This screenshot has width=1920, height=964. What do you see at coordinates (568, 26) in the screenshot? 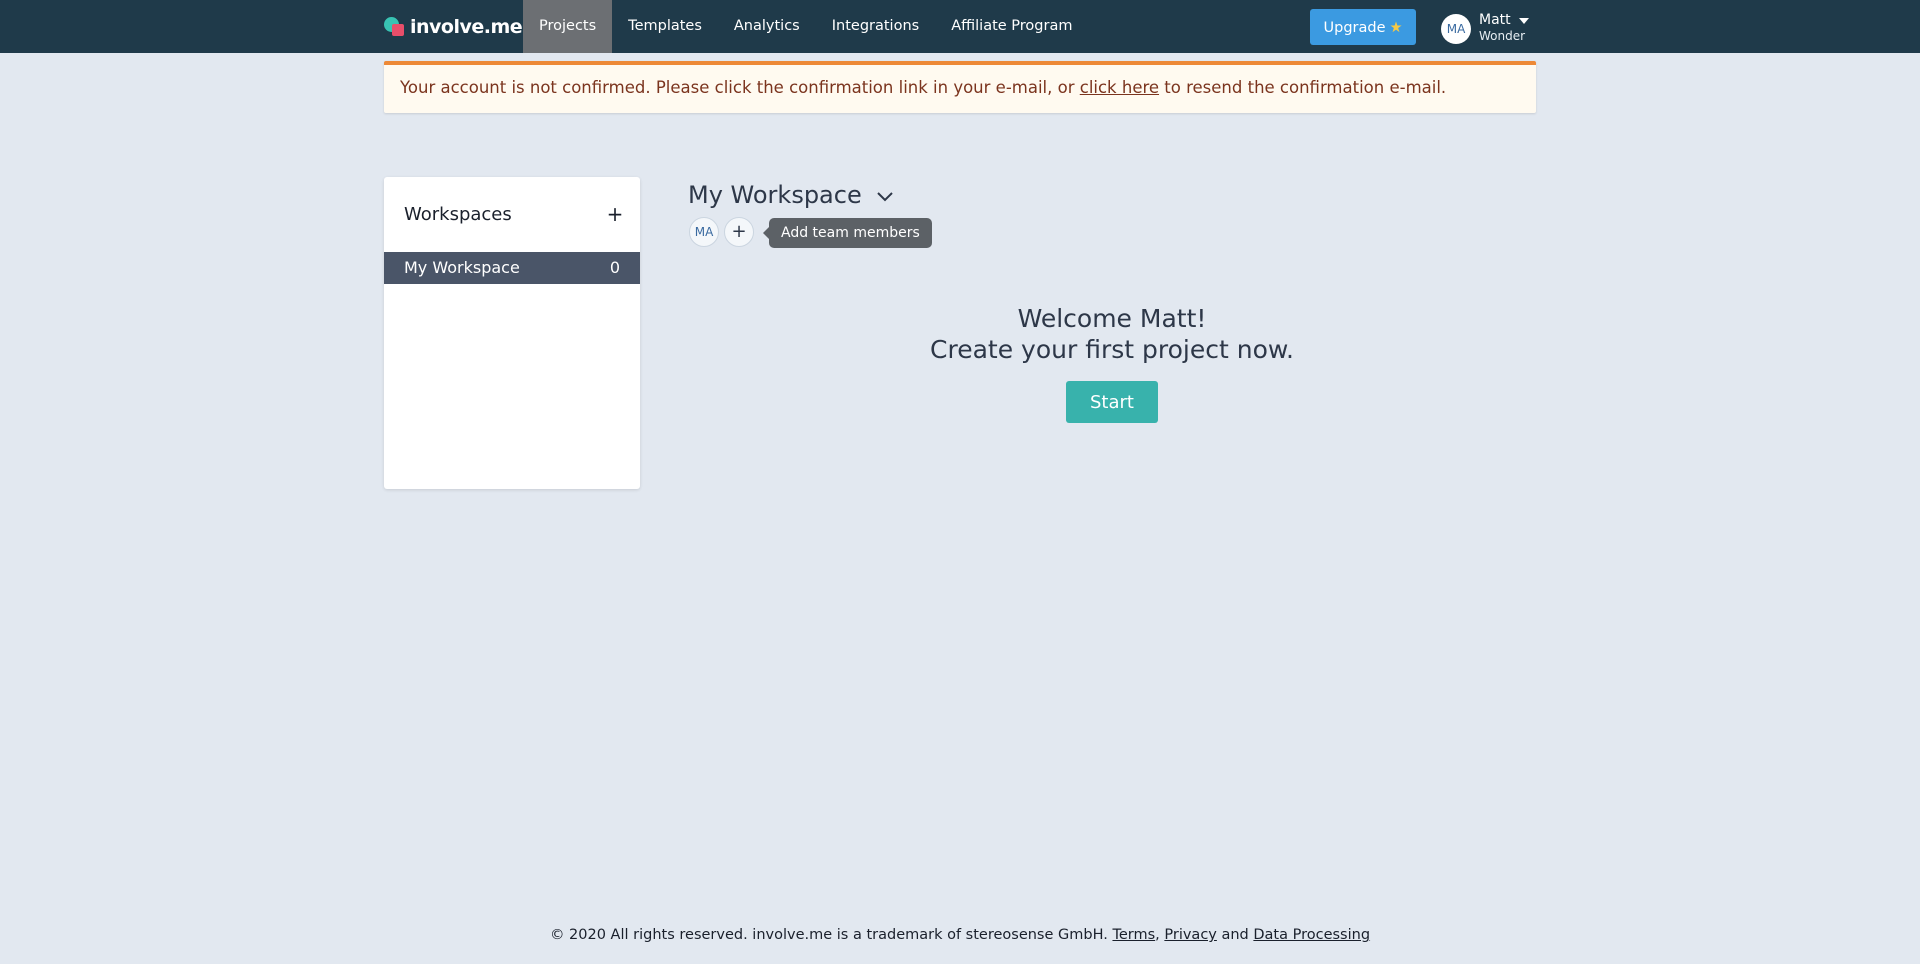
I see `nav-link-projects: Projects` at bounding box center [568, 26].